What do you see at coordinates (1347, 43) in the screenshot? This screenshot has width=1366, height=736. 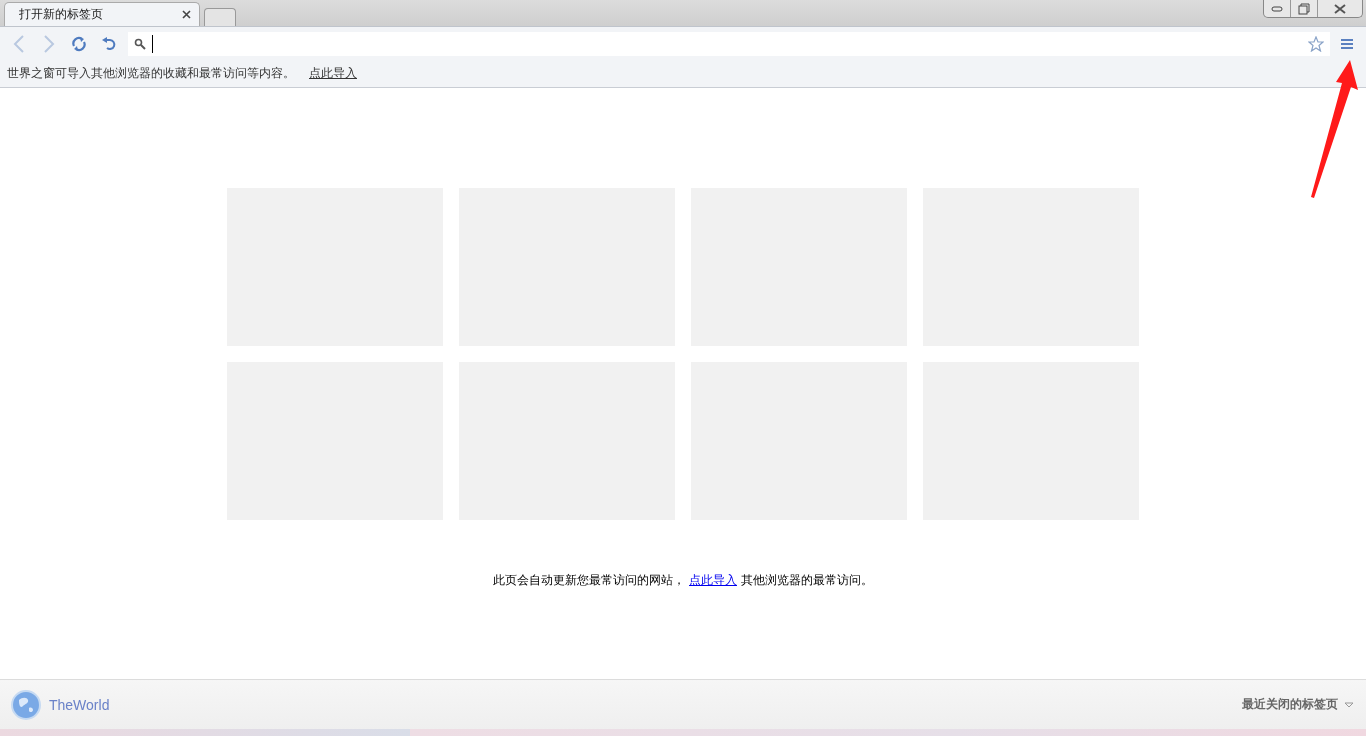 I see `menu-icon` at bounding box center [1347, 43].